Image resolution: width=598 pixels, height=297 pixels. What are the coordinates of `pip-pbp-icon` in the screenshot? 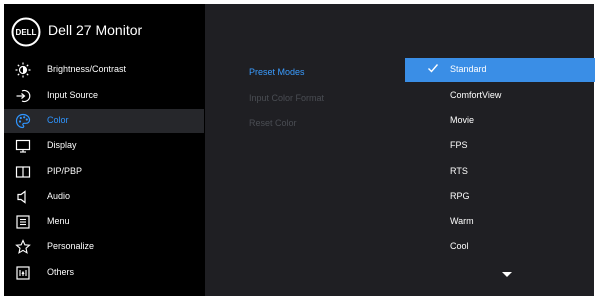 It's located at (23, 172).